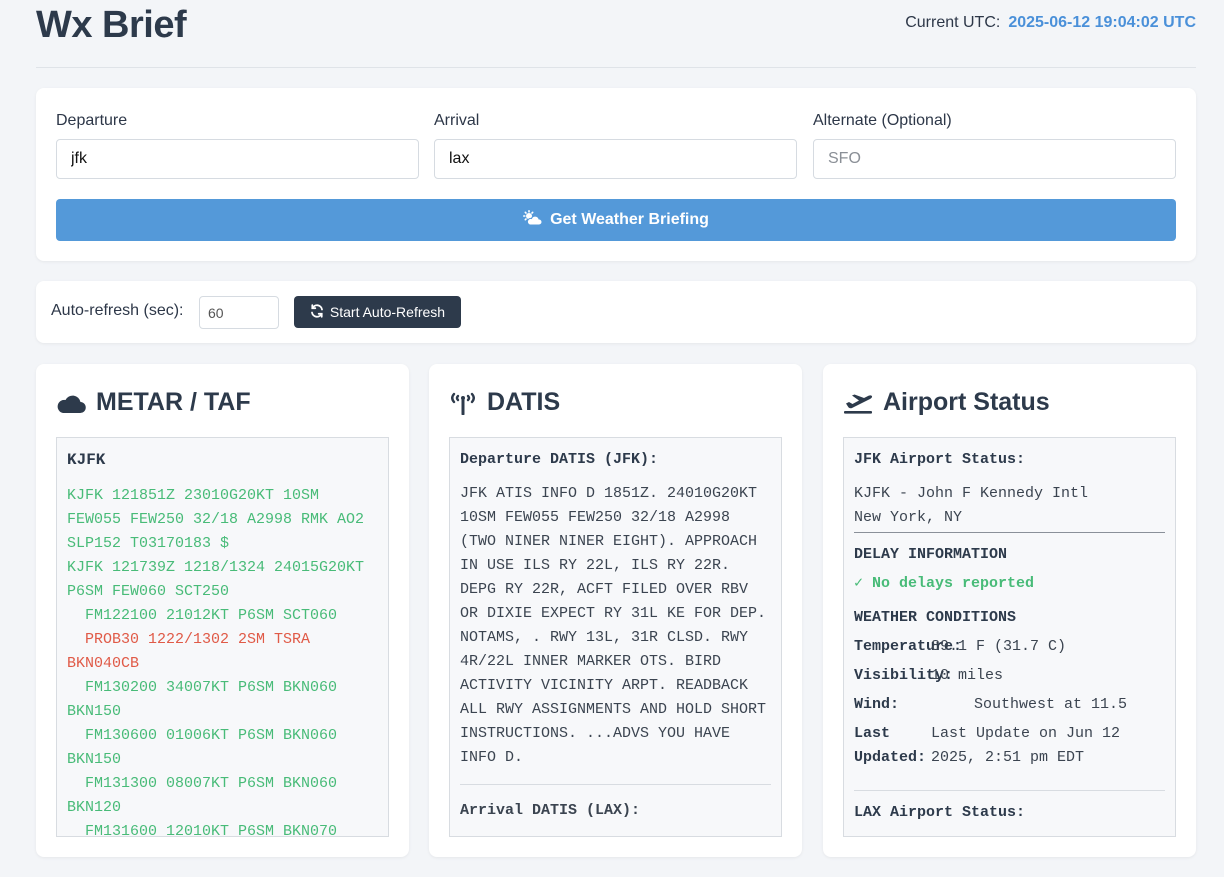 The height and width of the screenshot is (877, 1224). I want to click on plane-departure-icon, so click(858, 403).